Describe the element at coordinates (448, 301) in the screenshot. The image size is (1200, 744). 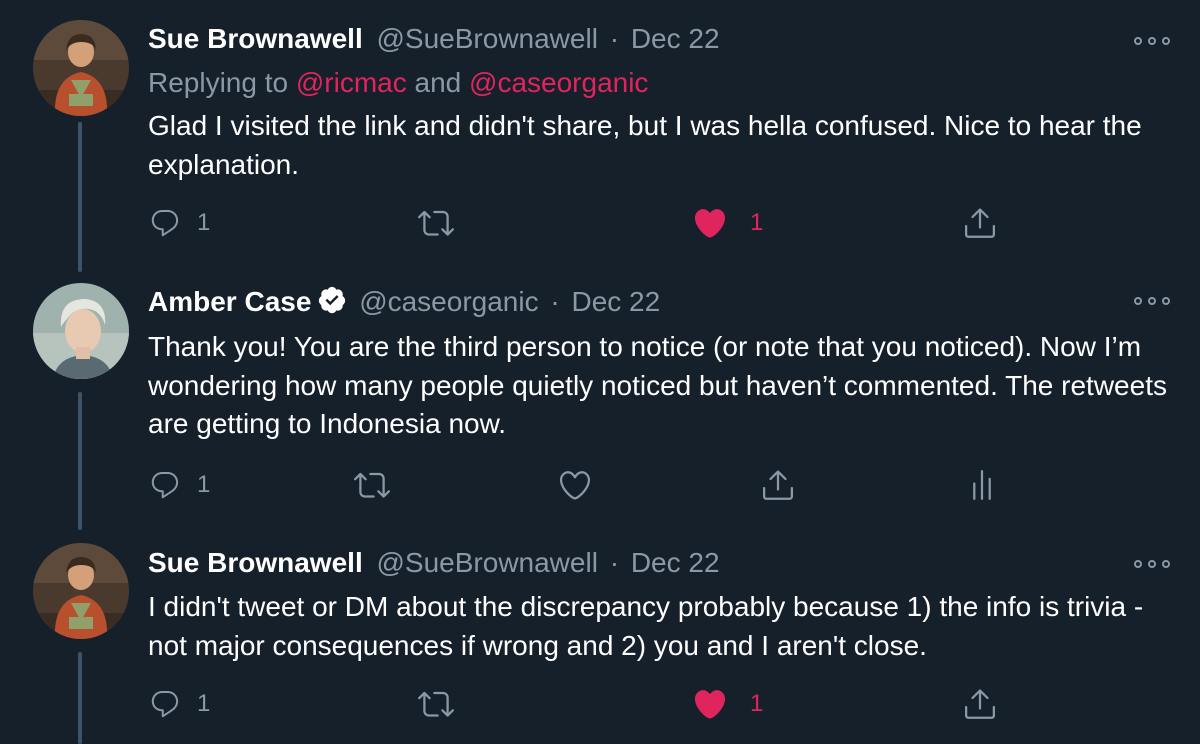
I see `author-handle: @caseorganic` at that location.